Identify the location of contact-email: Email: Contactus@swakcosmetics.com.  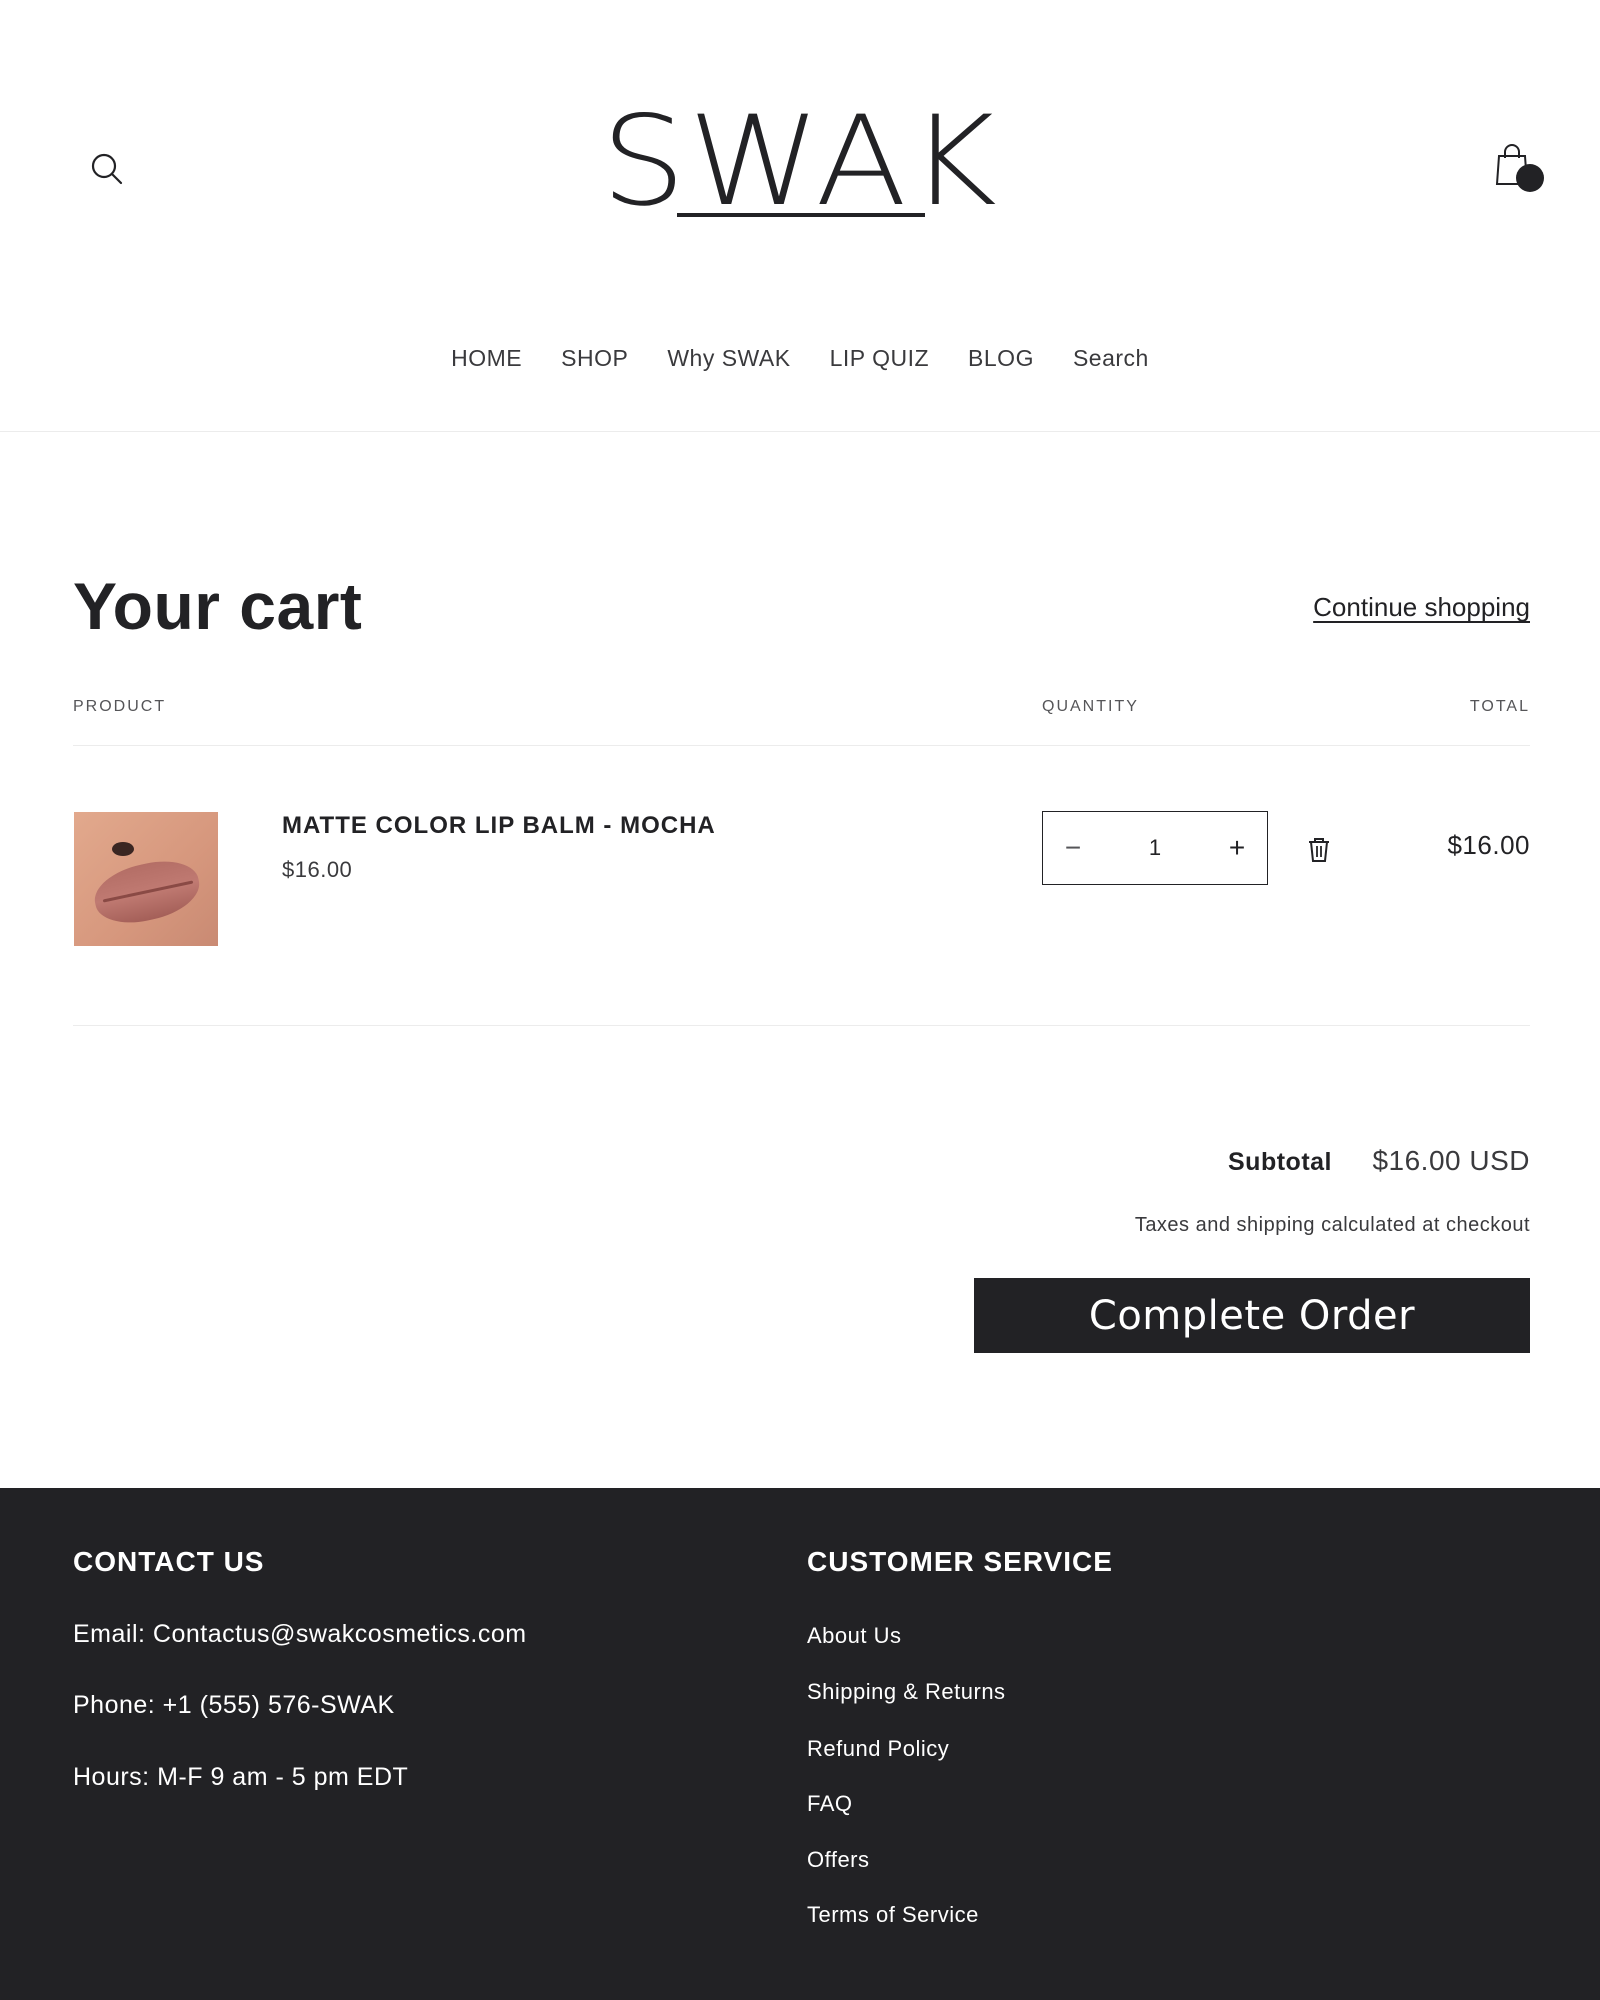
(300, 1634).